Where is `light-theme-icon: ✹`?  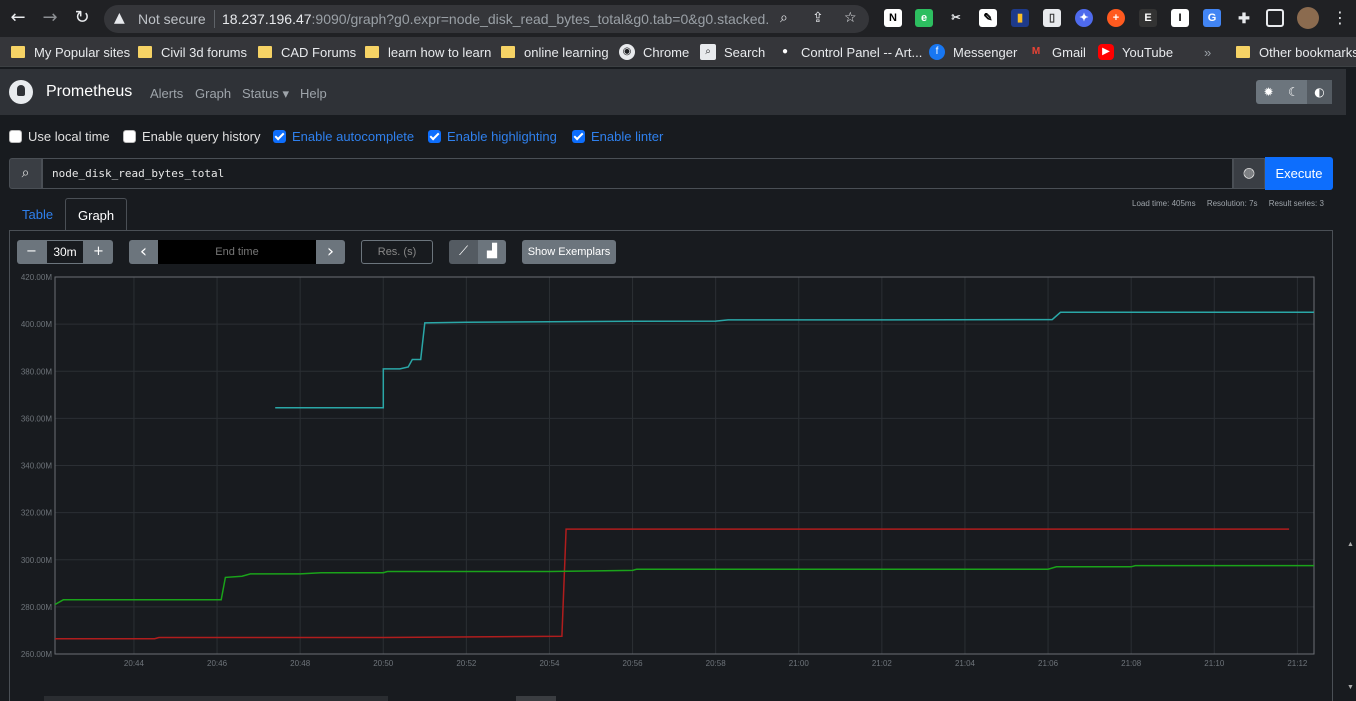
light-theme-icon: ✹ is located at coordinates (1268, 92).